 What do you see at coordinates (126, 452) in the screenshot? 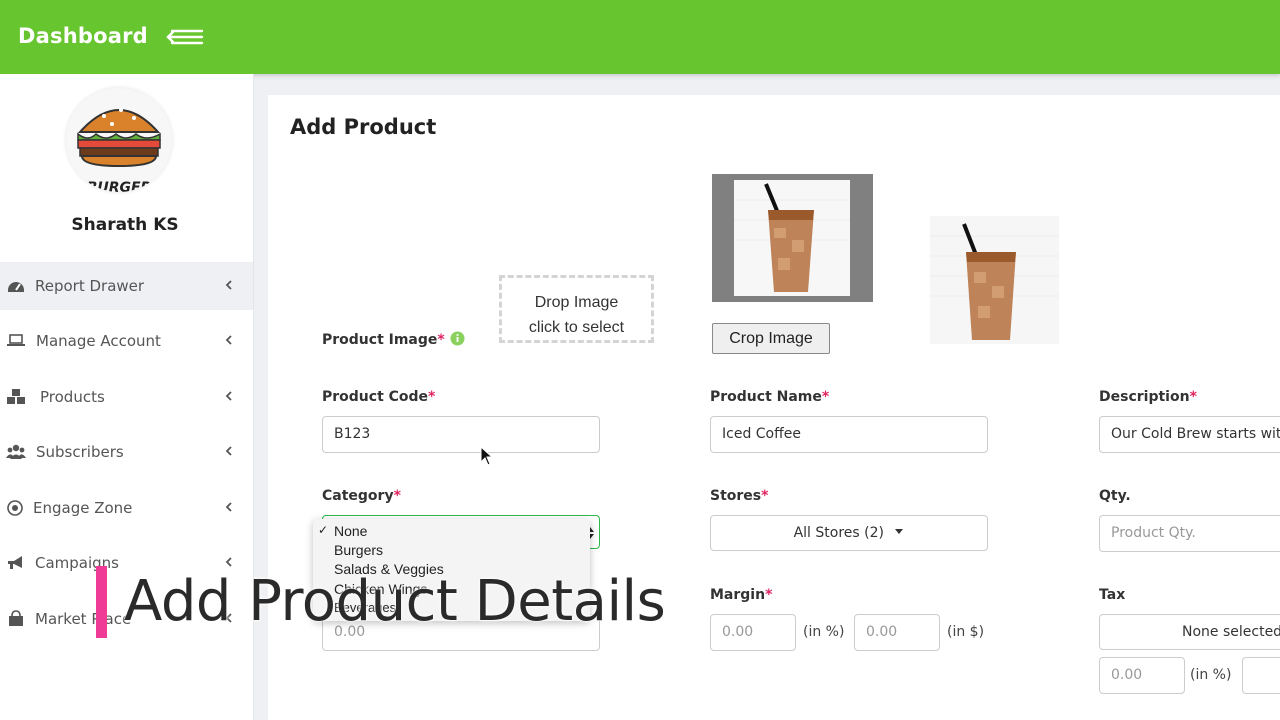
I see `sidebar-item-subscribers: Subscribers` at bounding box center [126, 452].